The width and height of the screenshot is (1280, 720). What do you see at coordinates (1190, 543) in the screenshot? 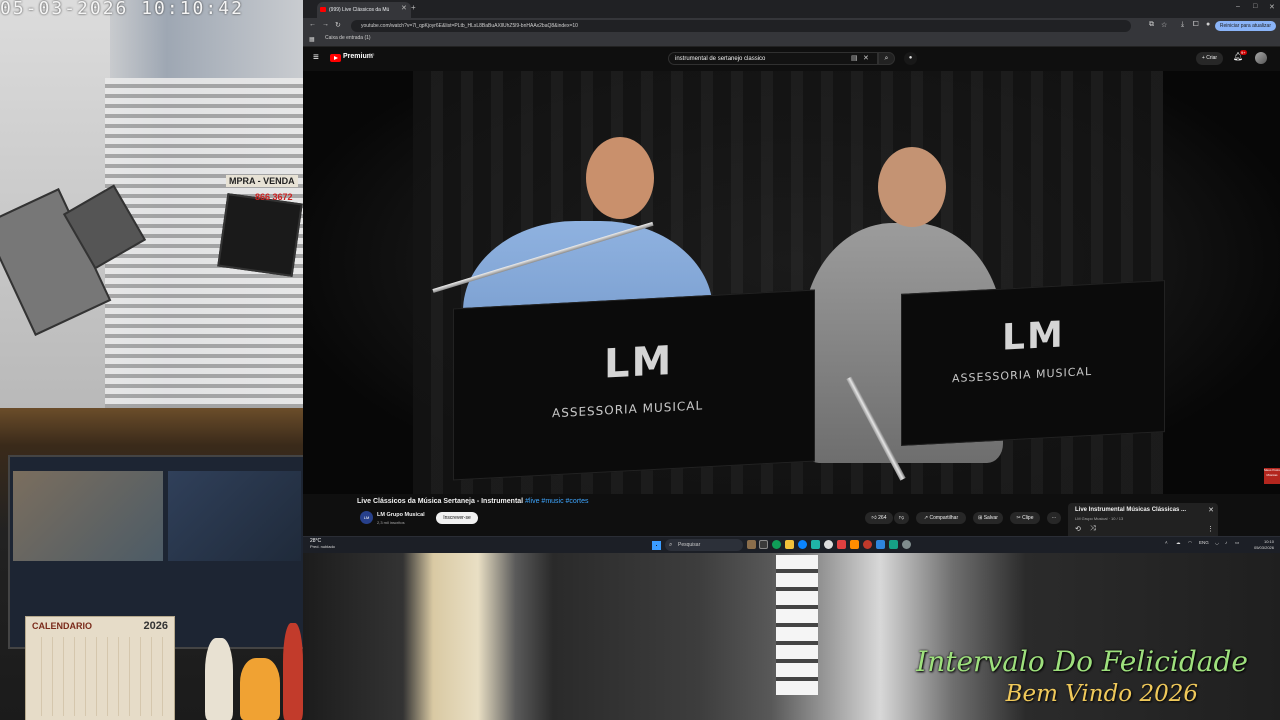
I see `network-icon: ◠` at bounding box center [1190, 543].